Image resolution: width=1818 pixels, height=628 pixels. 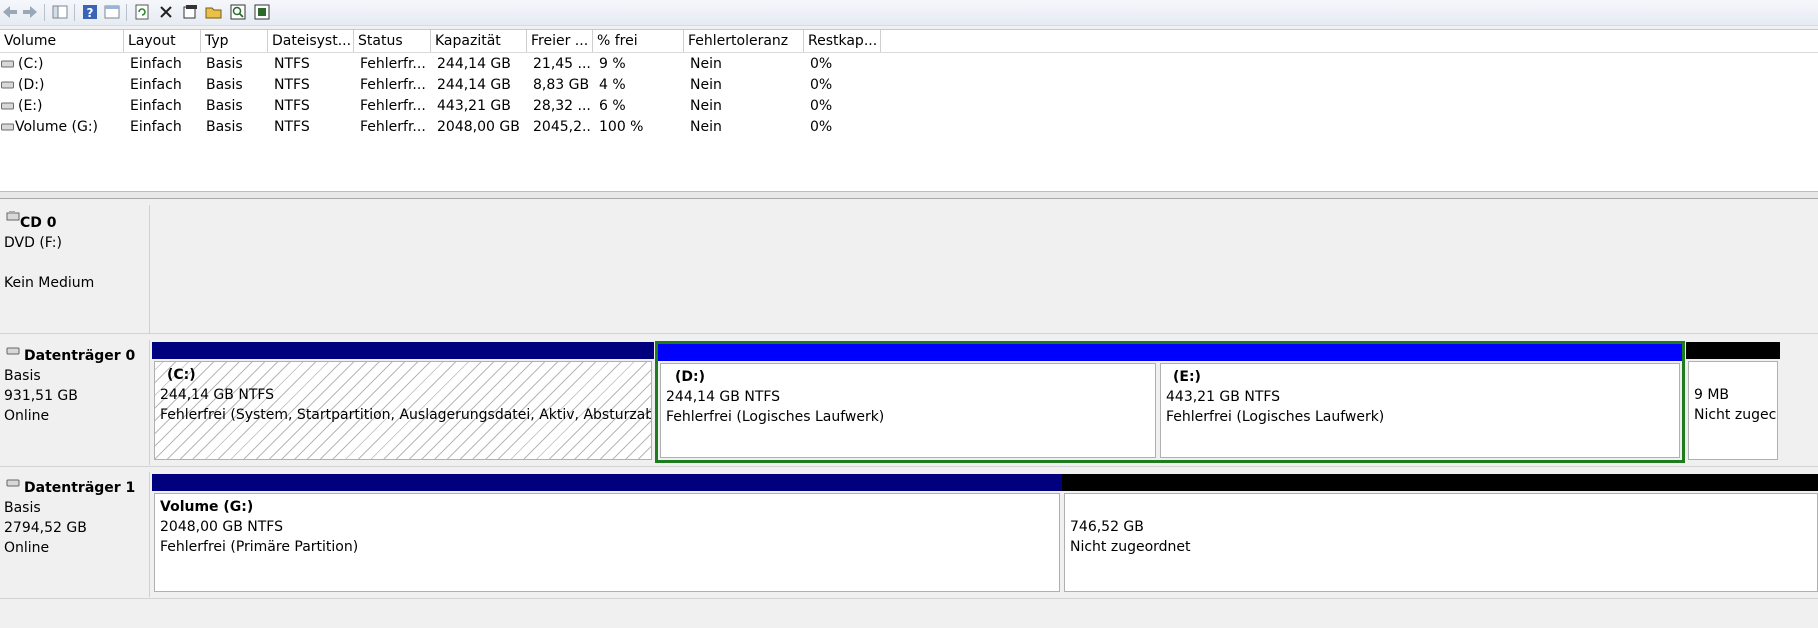 I want to click on column-header-pct-frei: % frei, so click(x=638, y=41).